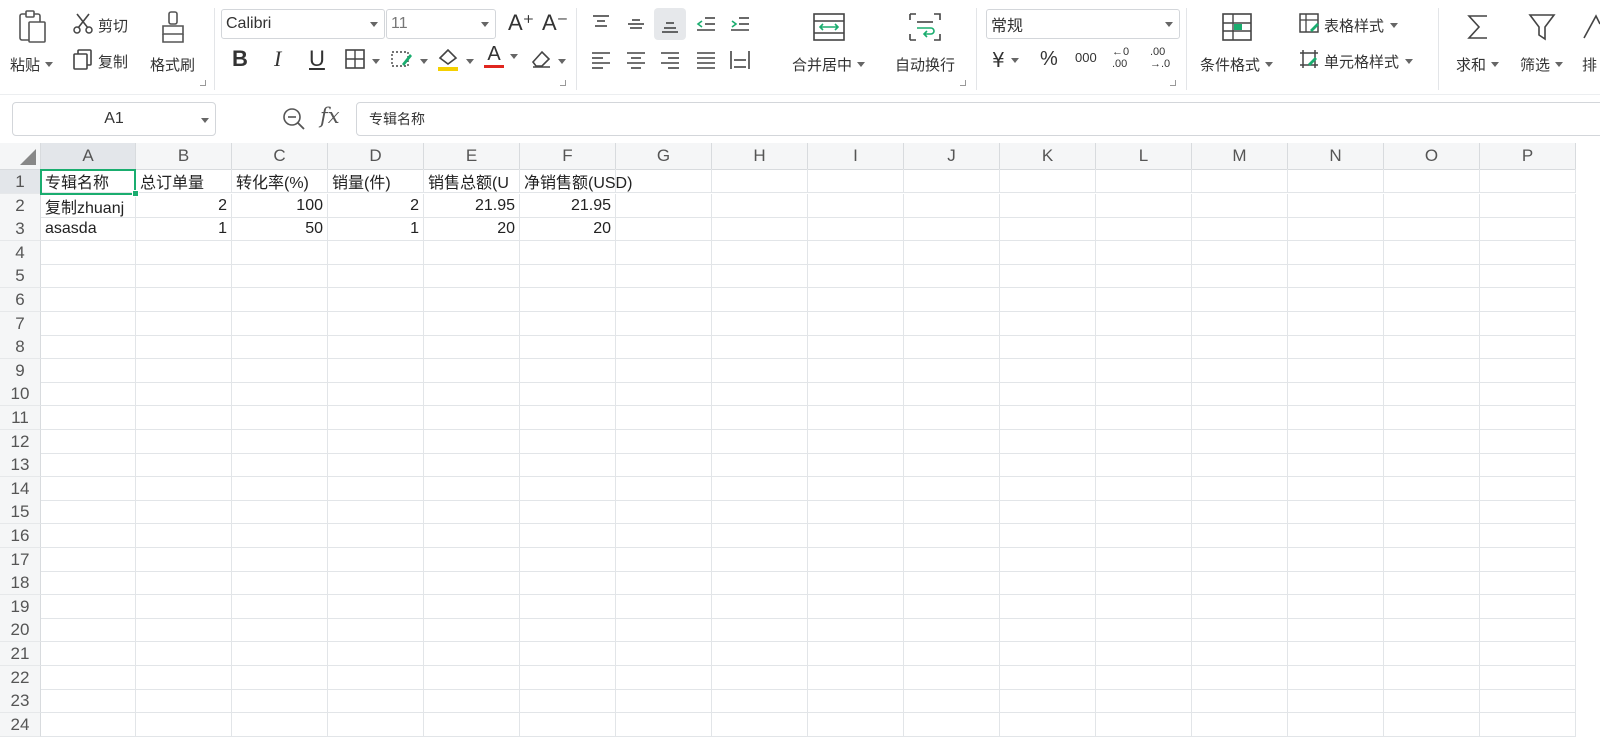 Image resolution: width=1600 pixels, height=737 pixels. I want to click on cell-l6, so click(1144, 300).